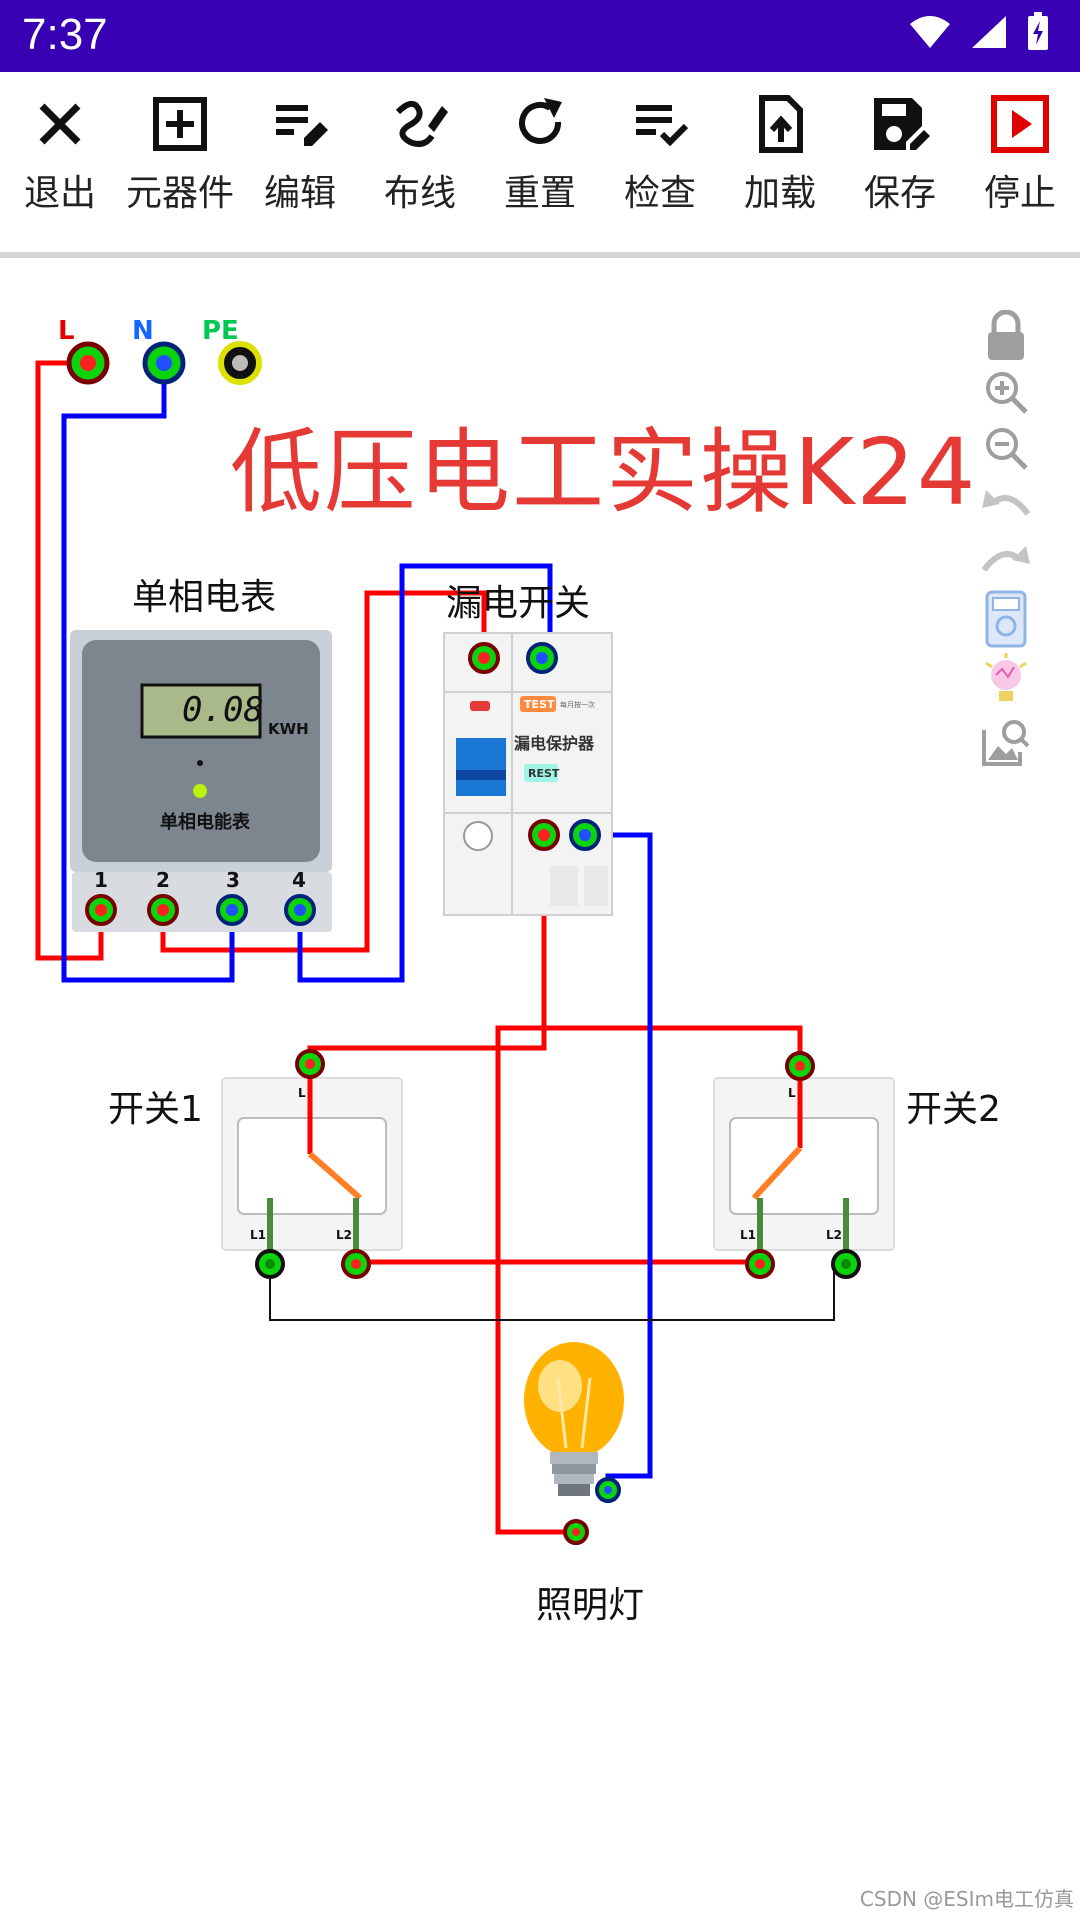  I want to click on components-button: 元器件, so click(180, 167).